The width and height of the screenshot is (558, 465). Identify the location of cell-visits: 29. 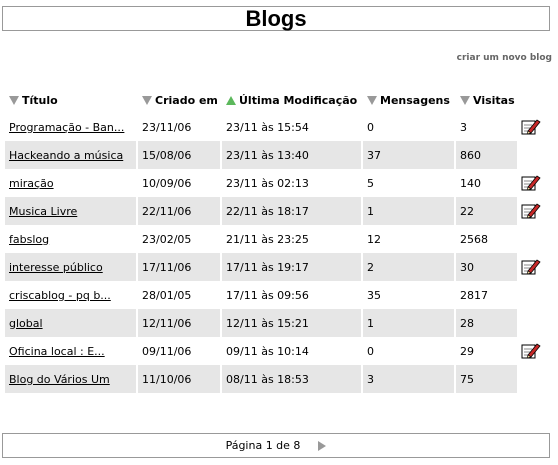
(467, 351).